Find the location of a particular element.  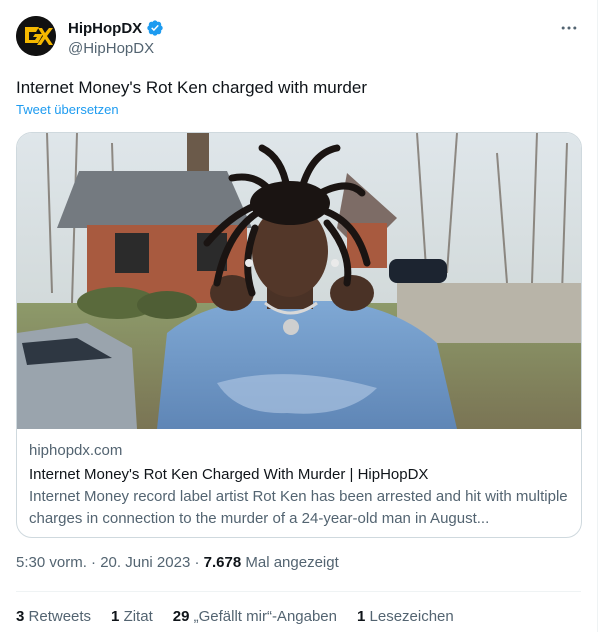

timestamp-link: 5:30 vorm. · 20. Juni 2023 is located at coordinates (103, 562).